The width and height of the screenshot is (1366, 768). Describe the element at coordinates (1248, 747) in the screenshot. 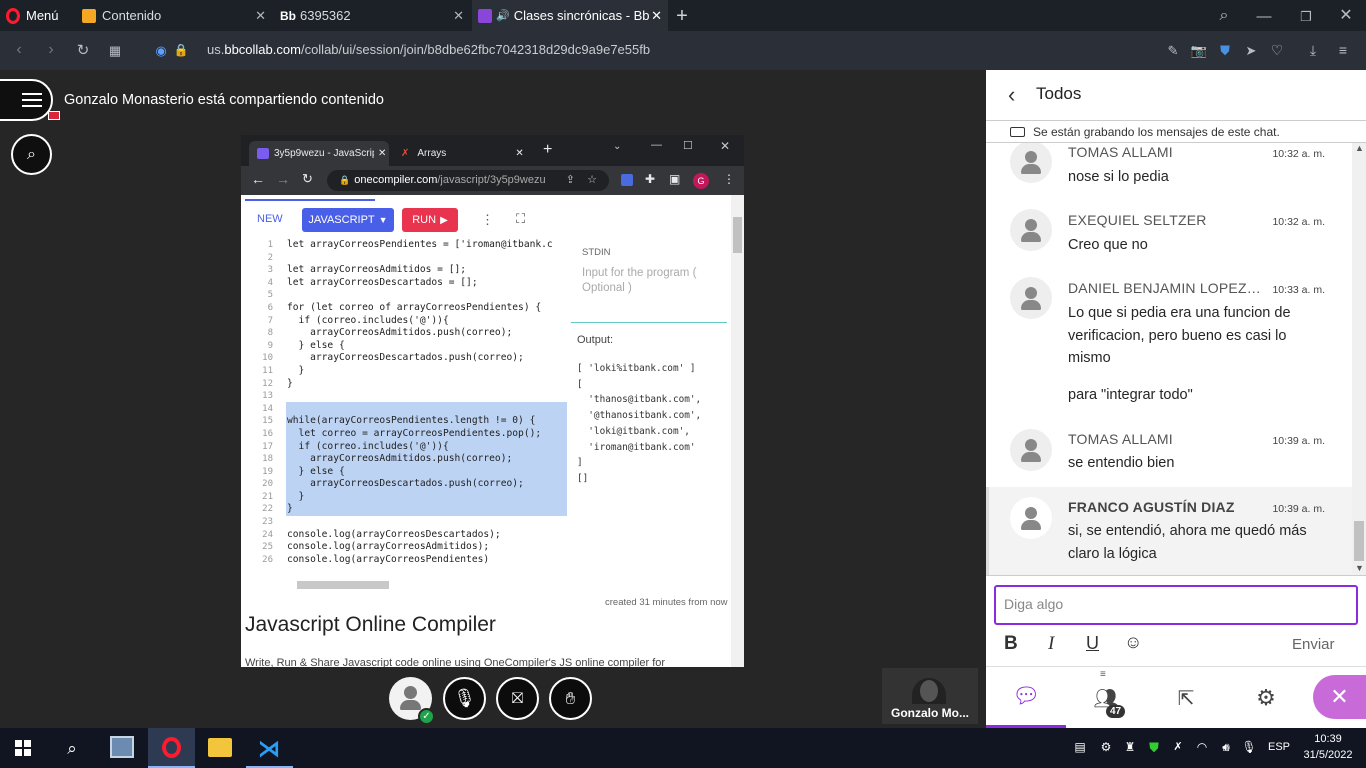

I see `microphone-tray-icon: 🎙︎` at that location.